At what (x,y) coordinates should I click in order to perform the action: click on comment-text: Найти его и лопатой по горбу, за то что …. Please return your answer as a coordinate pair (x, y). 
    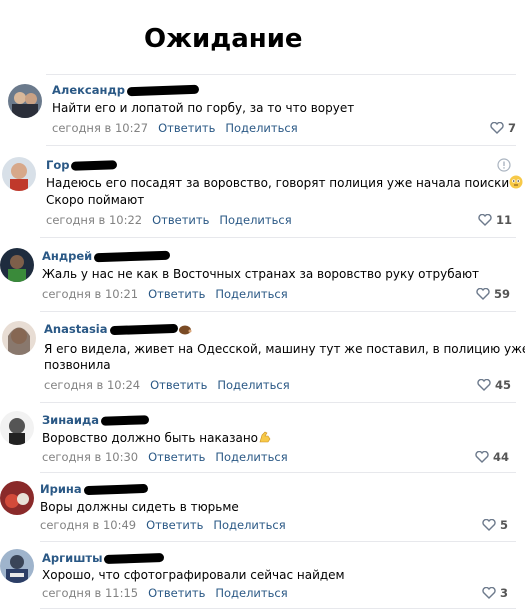
    Looking at the image, I should click on (203, 108).